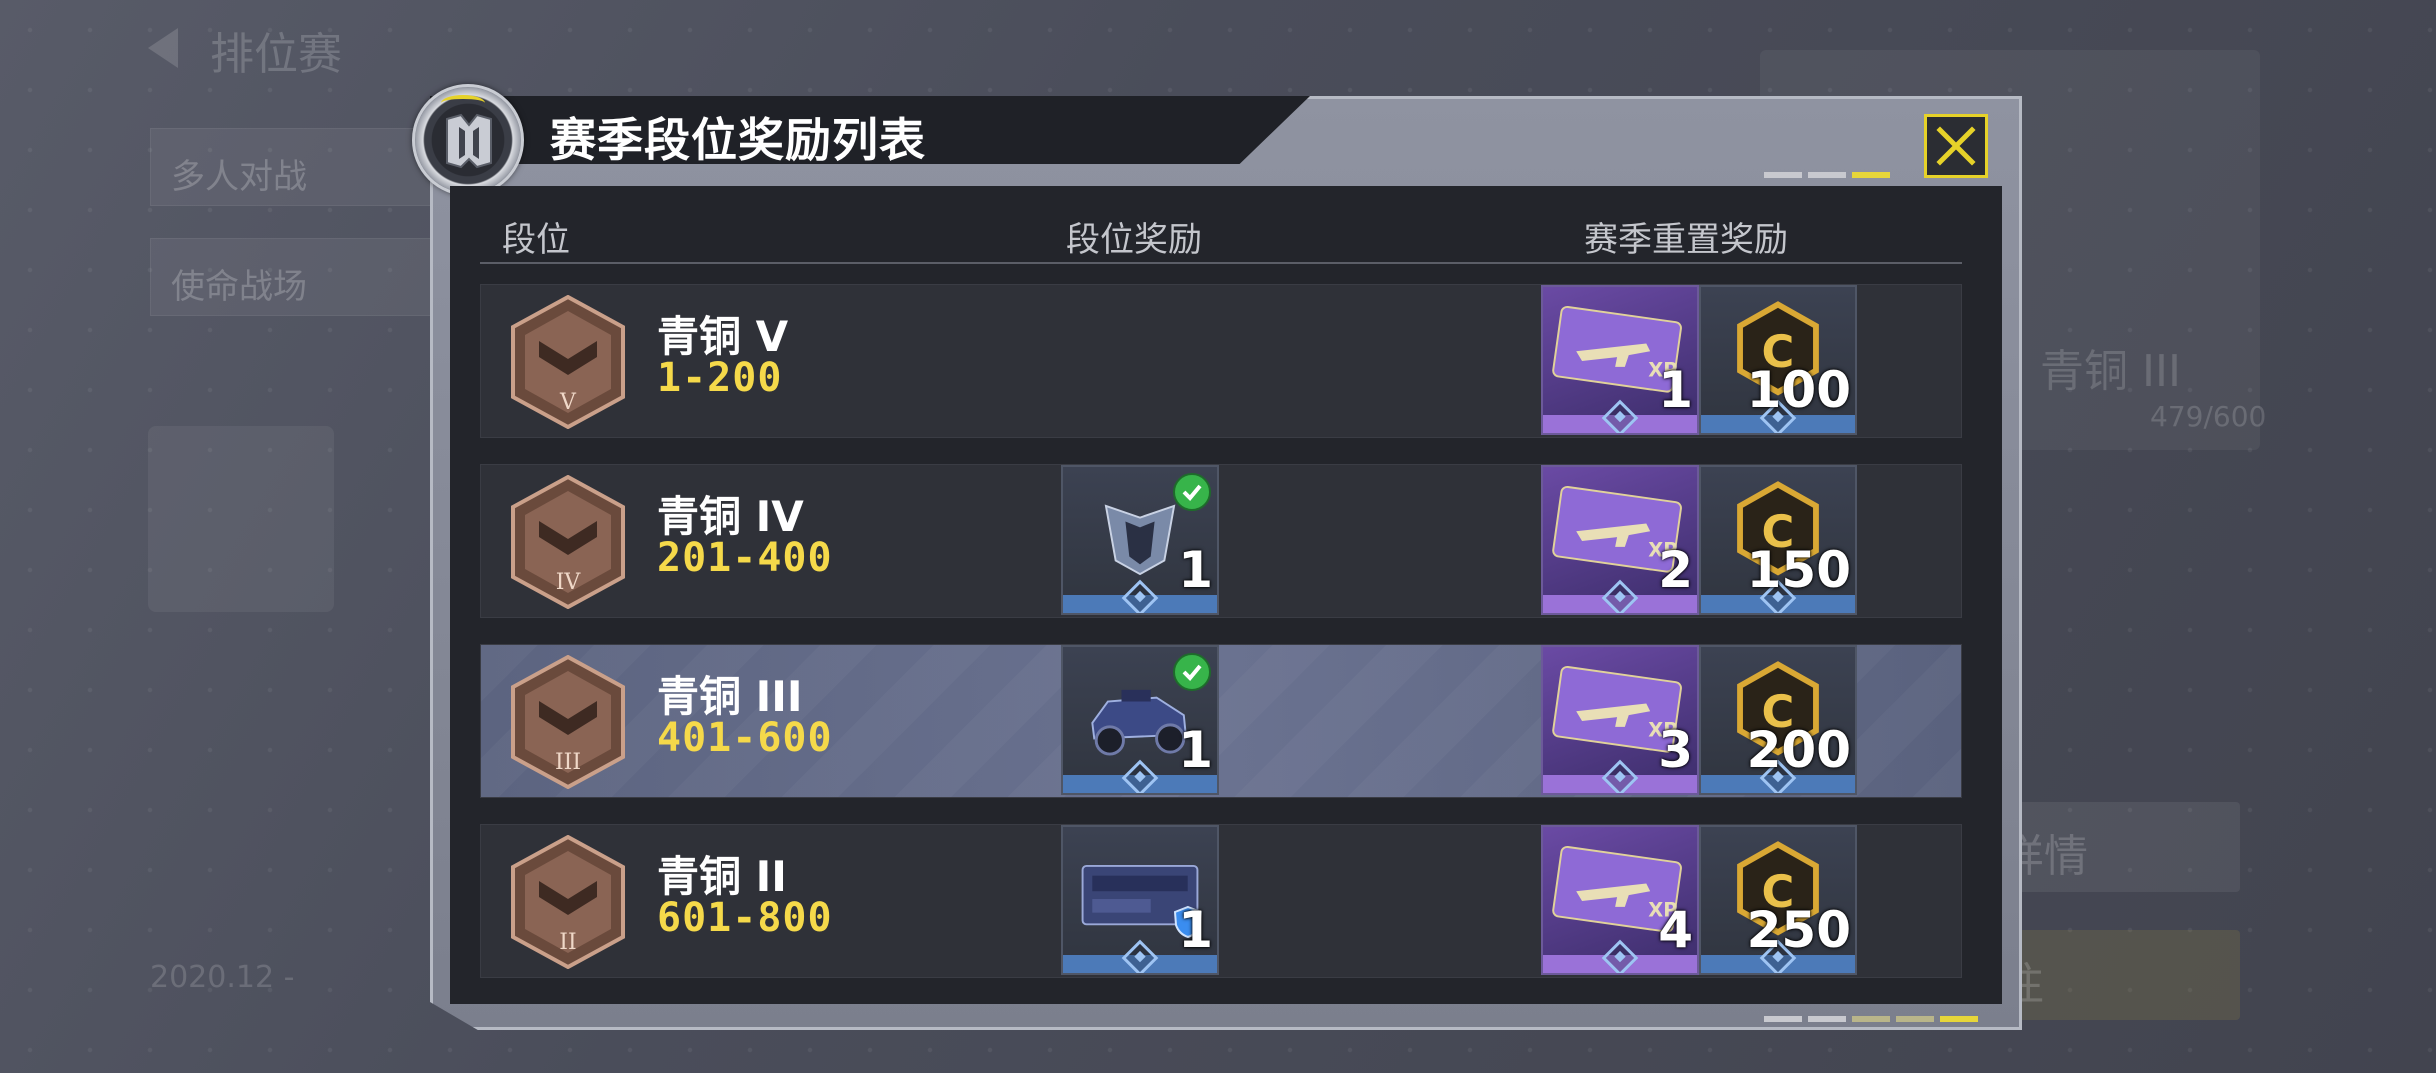 This screenshot has width=2436, height=1073. I want to click on ranked-logo-icon, so click(468, 140).